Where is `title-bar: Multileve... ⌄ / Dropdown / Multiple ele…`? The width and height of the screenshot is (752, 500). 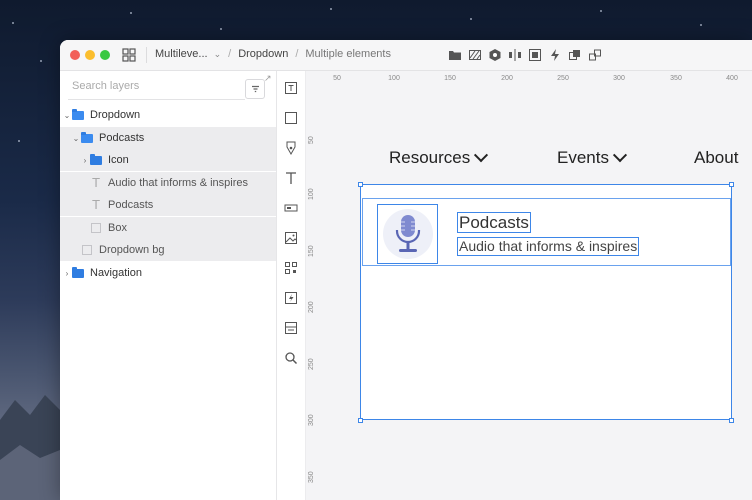
title-bar: Multileve... ⌄ / Dropdown / Multiple ele… is located at coordinates (406, 55).